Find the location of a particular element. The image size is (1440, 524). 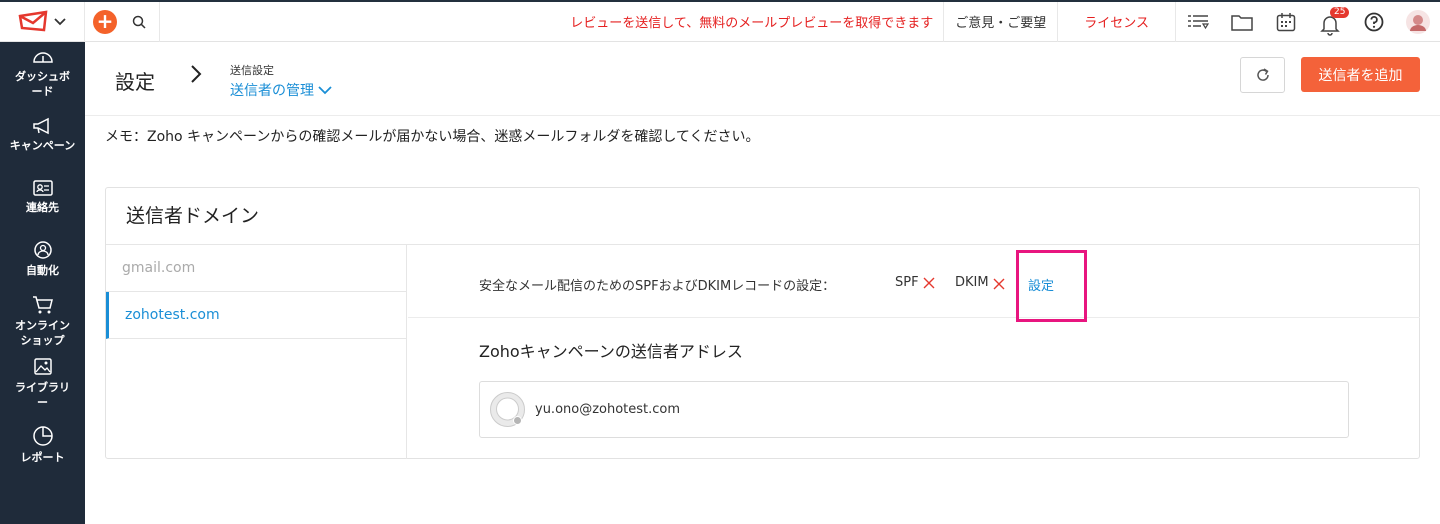

sidebar-item-reports: レポート is located at coordinates (42, 445).